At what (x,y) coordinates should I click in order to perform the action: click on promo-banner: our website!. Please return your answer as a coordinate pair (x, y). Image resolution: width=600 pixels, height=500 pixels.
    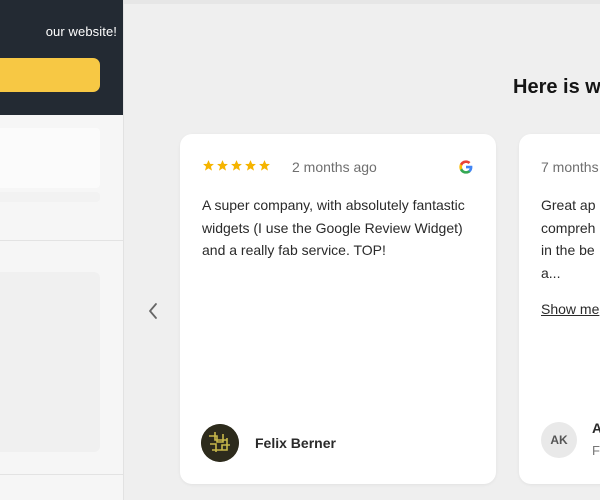
    Looking at the image, I should click on (61, 57).